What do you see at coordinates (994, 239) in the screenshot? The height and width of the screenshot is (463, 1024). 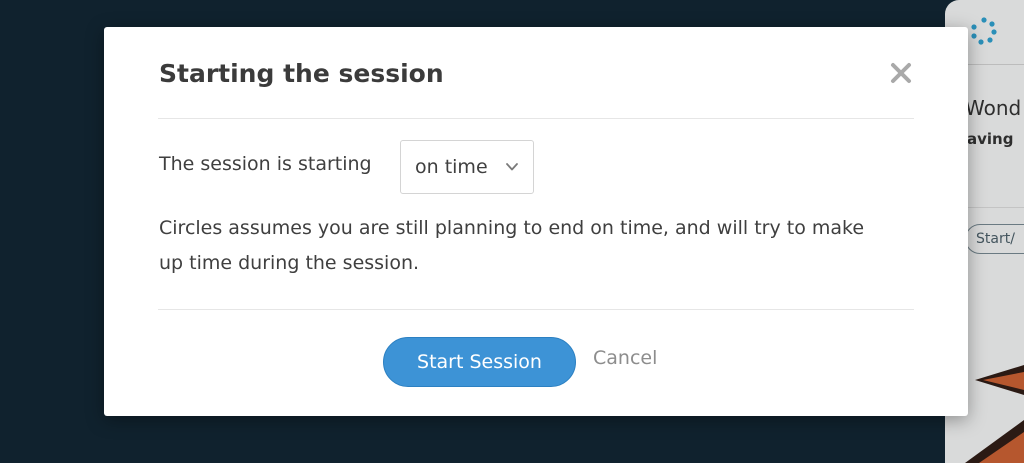 I see `background-start-button: Start/` at bounding box center [994, 239].